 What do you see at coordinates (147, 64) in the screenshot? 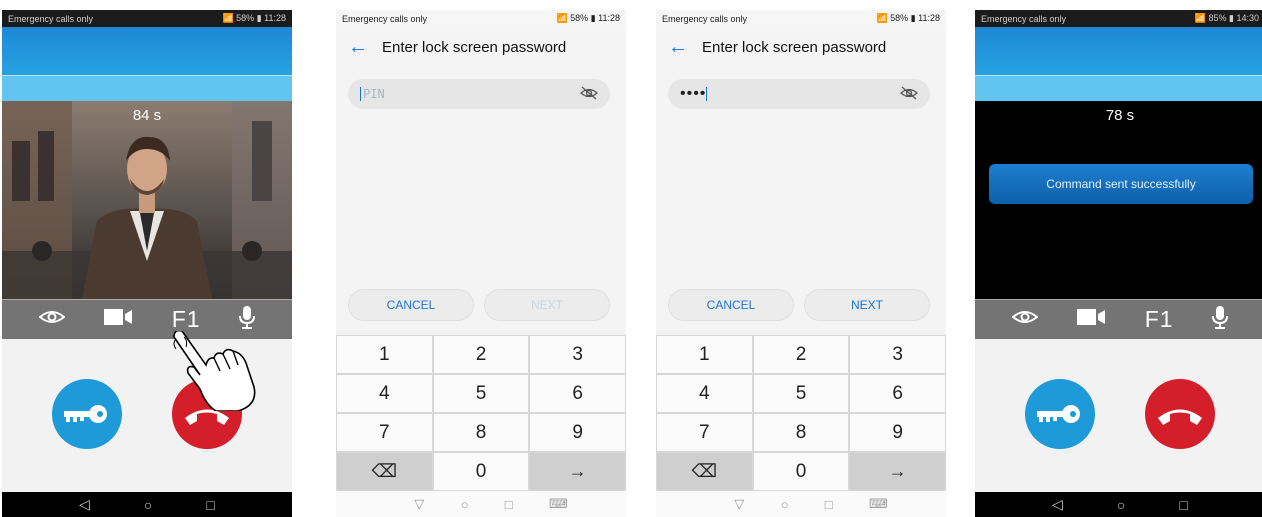
I see `app-header` at bounding box center [147, 64].